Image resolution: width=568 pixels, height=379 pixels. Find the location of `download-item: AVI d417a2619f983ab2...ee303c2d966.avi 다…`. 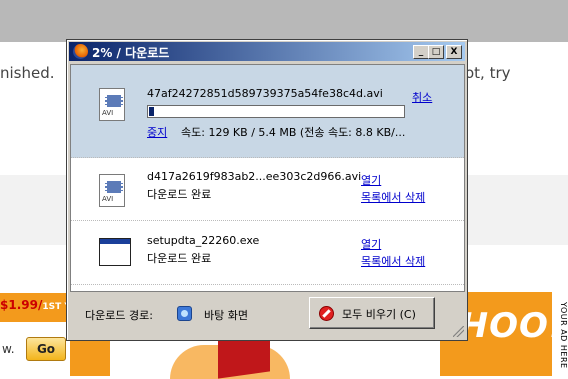

download-item: AVI d417a2619f983ab2...ee303c2d966.avi 다… is located at coordinates (267, 189).